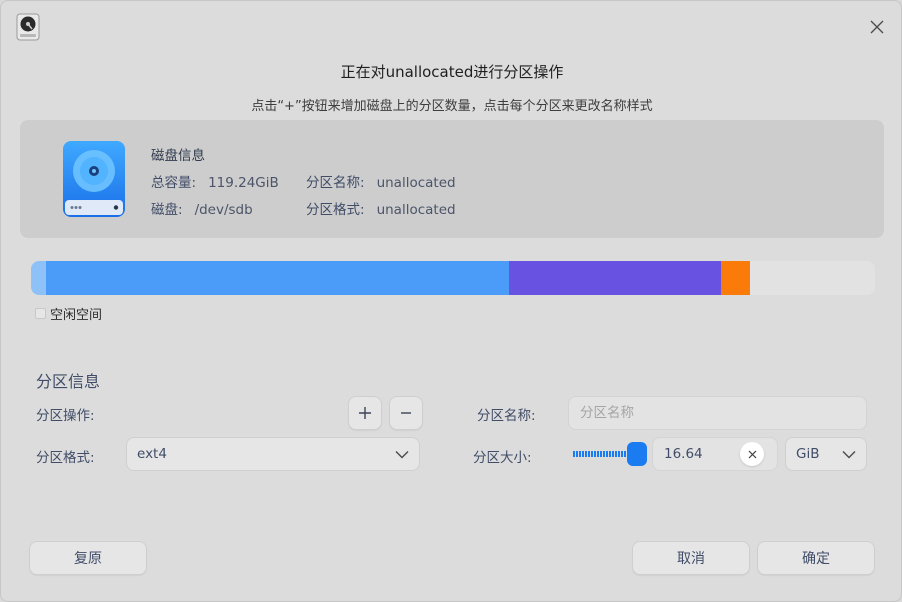 The height and width of the screenshot is (602, 902). What do you see at coordinates (273, 454) in the screenshot?
I see `format-select: ext4` at bounding box center [273, 454].